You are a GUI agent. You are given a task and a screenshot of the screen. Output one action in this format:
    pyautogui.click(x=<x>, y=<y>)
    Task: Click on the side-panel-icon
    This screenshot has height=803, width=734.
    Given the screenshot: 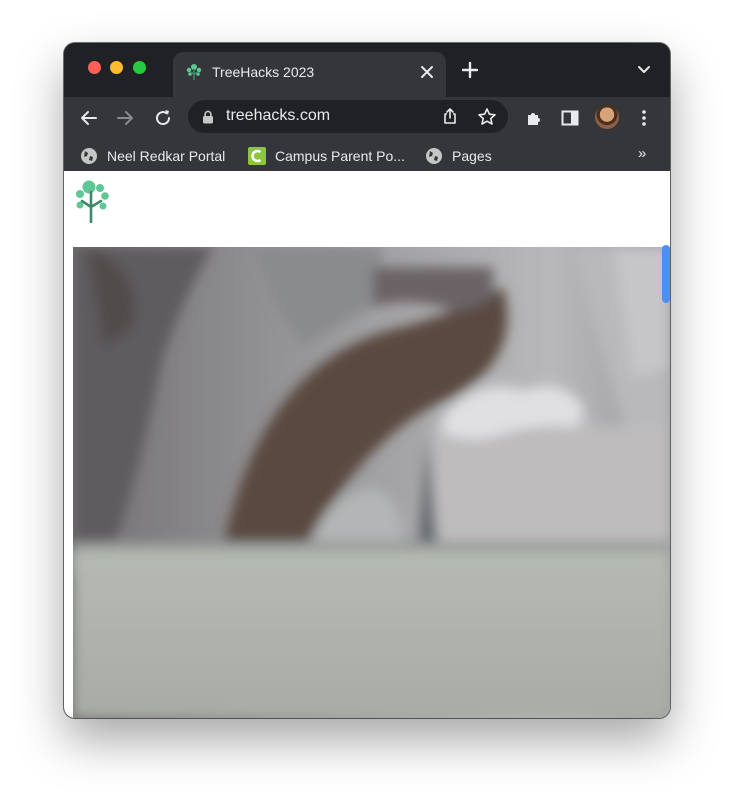 What is the action you would take?
    pyautogui.click(x=570, y=118)
    